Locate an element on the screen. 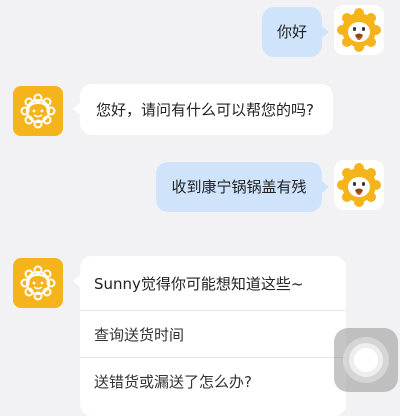 Image resolution: width=400 pixels, height=416 pixels. user-message-bubble: 收到康宁锅锅盖有残 is located at coordinates (242, 187).